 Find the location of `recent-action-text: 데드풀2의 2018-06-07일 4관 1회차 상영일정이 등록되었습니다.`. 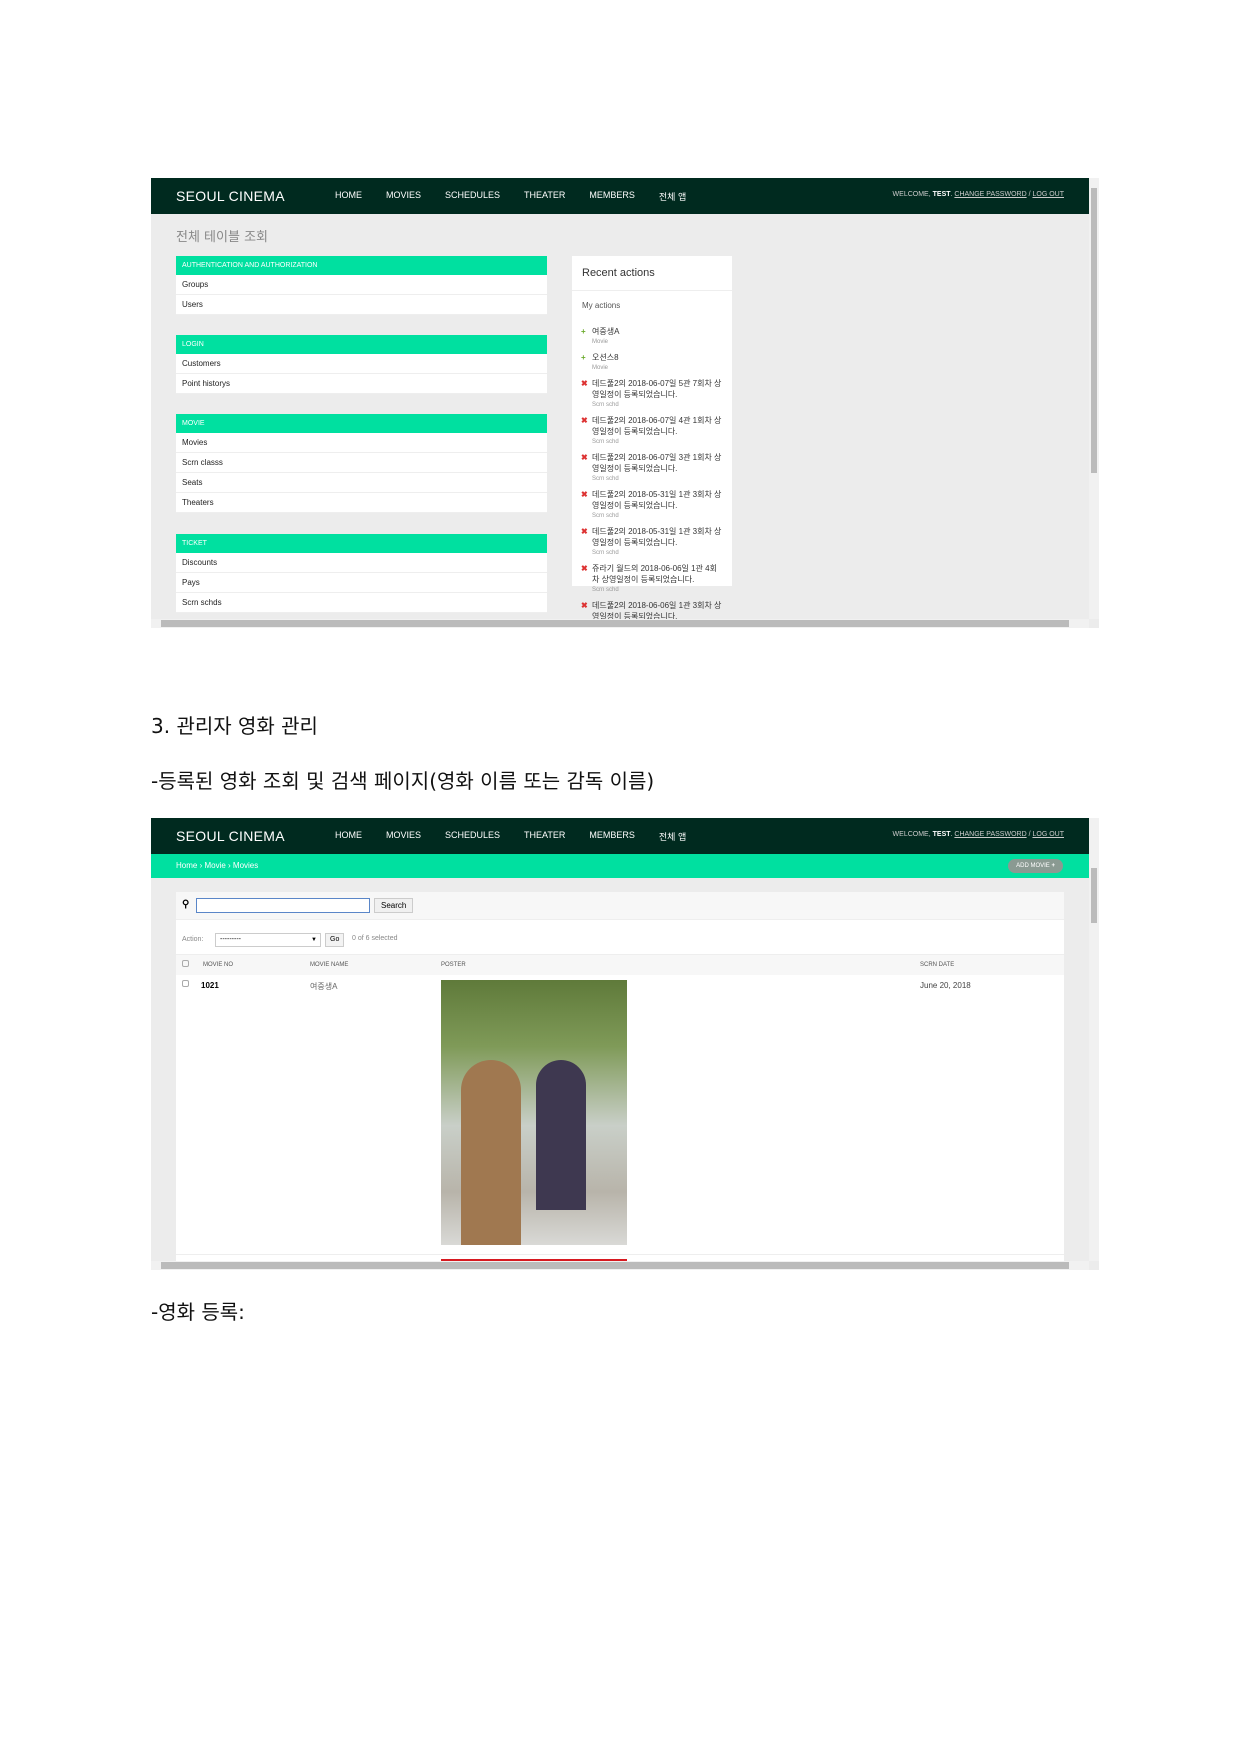

recent-action-text: 데드풀2의 2018-06-07일 4관 1회차 상영일정이 등록되었습니다. is located at coordinates (657, 426).